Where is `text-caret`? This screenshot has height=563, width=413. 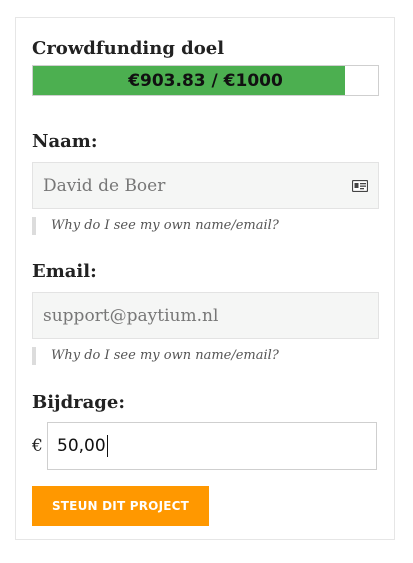 text-caret is located at coordinates (107, 446).